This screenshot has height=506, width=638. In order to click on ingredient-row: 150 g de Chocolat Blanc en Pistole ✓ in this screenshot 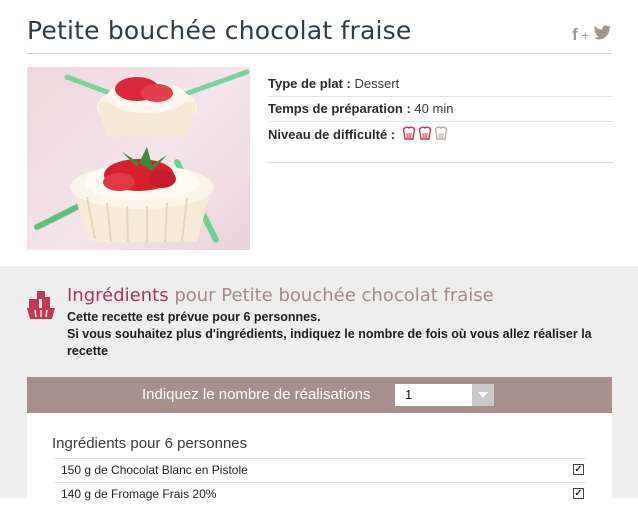, I will do `click(320, 470)`.